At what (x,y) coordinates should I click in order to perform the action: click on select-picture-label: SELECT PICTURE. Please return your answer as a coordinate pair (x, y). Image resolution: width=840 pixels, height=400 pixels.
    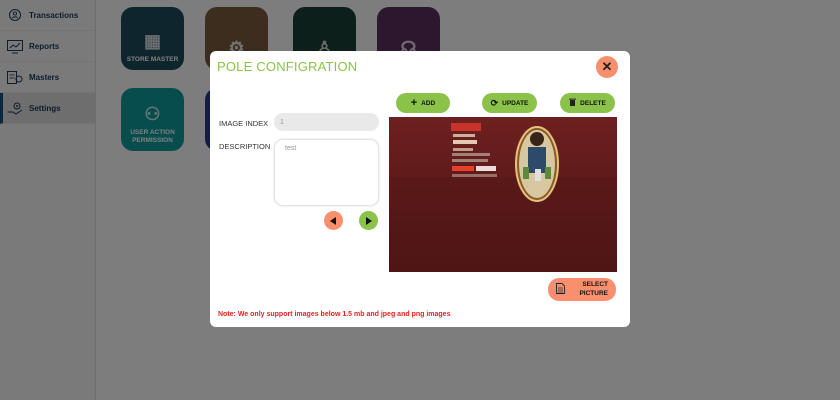
    Looking at the image, I should click on (586, 289).